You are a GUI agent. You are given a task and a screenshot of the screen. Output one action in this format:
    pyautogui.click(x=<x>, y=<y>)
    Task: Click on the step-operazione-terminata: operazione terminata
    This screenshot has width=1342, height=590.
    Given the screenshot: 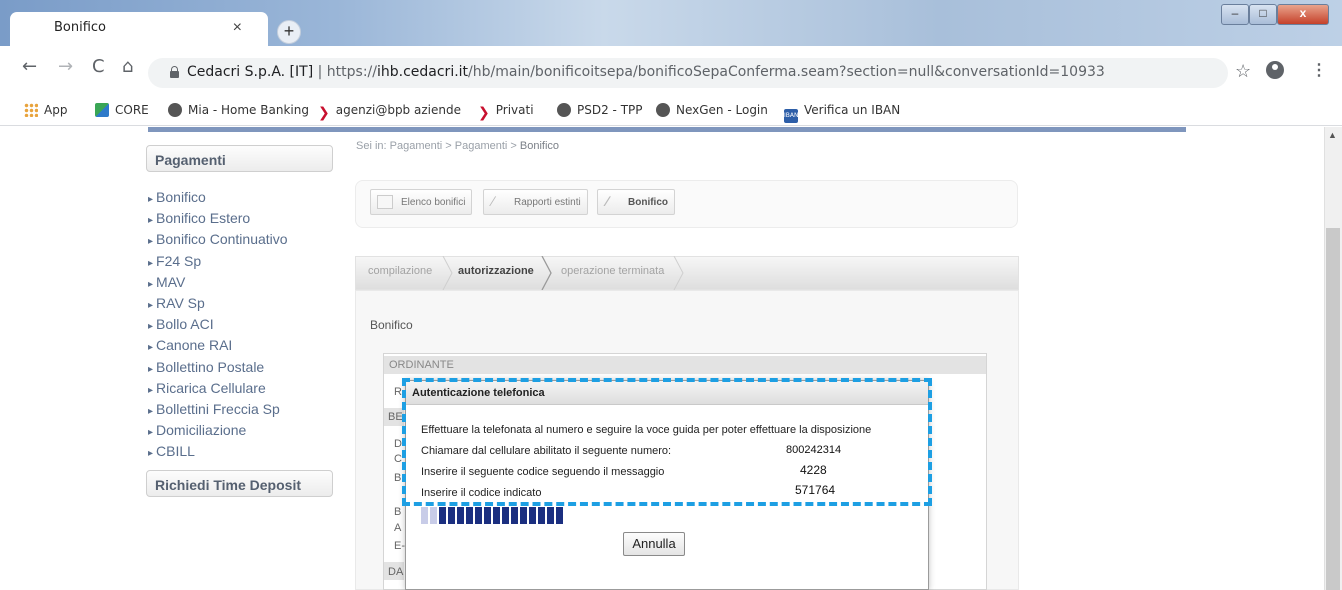 What is the action you would take?
    pyautogui.click(x=613, y=271)
    